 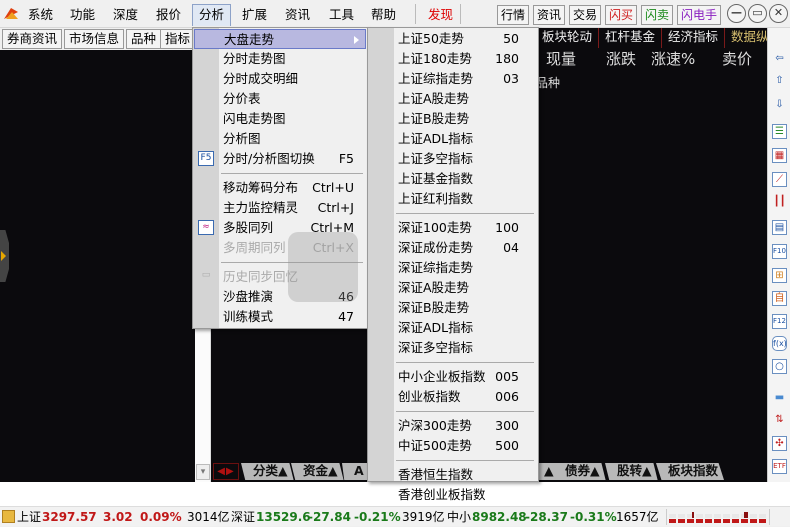 I want to click on menu-item: 移动筹码分布 Ctrl+U, so click(x=280, y=188).